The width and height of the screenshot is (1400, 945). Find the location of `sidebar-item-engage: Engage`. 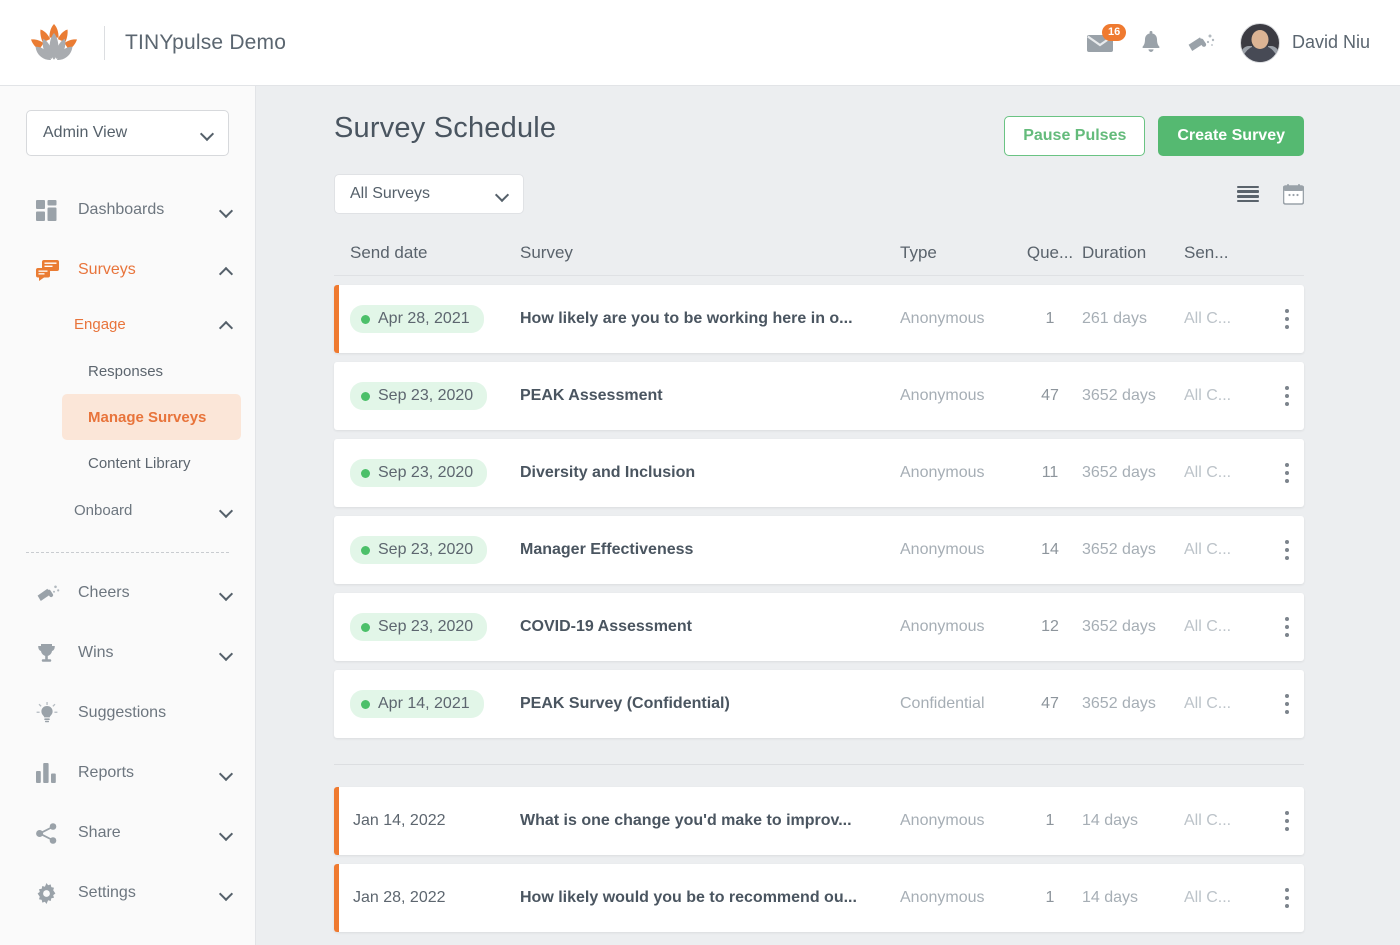

sidebar-item-engage: Engage is located at coordinates (127, 324).